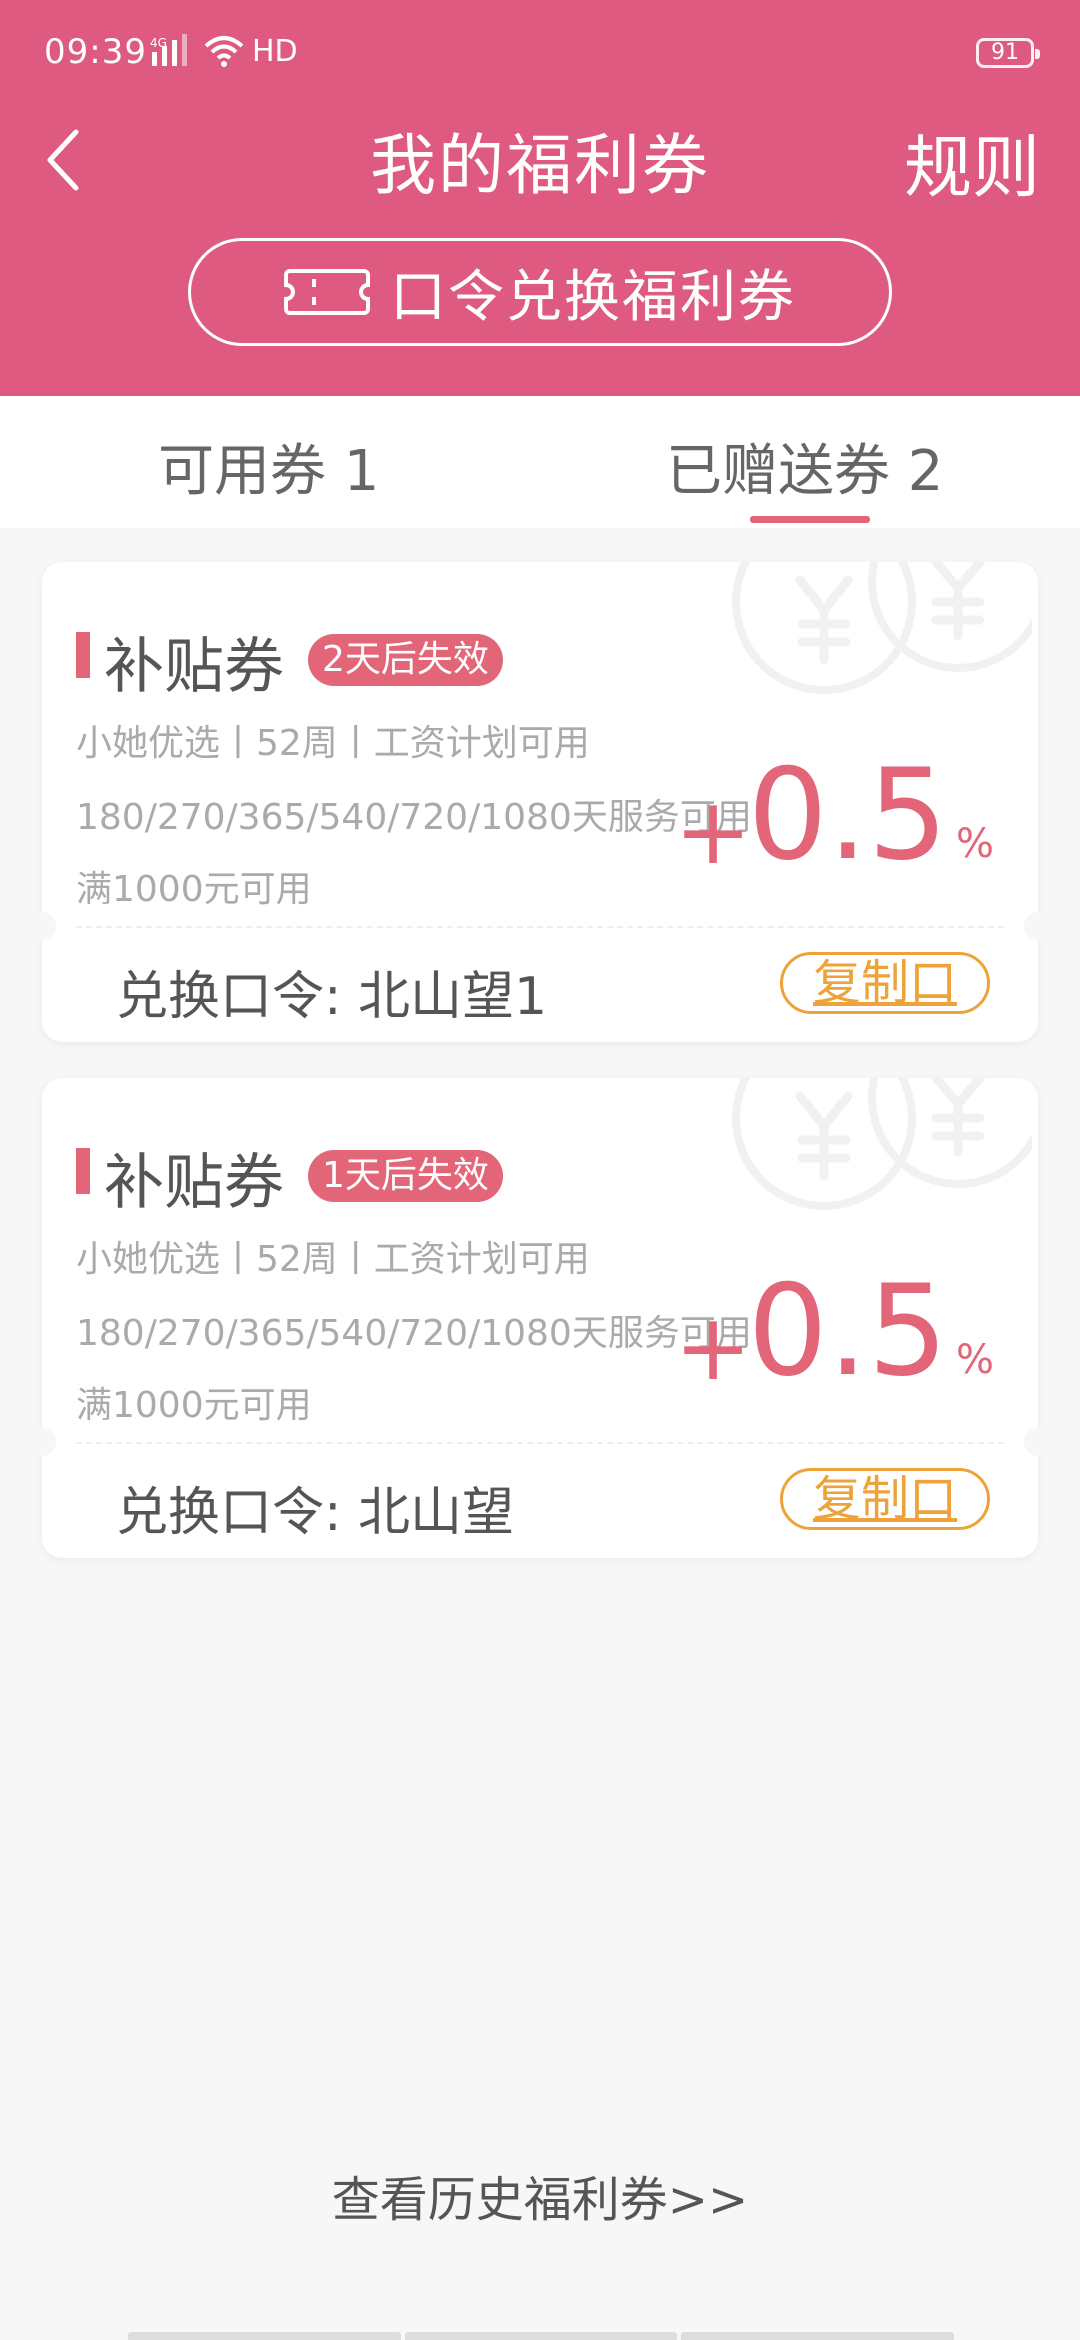 This screenshot has width=1080, height=2340. Describe the element at coordinates (315, 1513) in the screenshot. I see `redeem-code-text: 兑换口令: 北山望` at that location.